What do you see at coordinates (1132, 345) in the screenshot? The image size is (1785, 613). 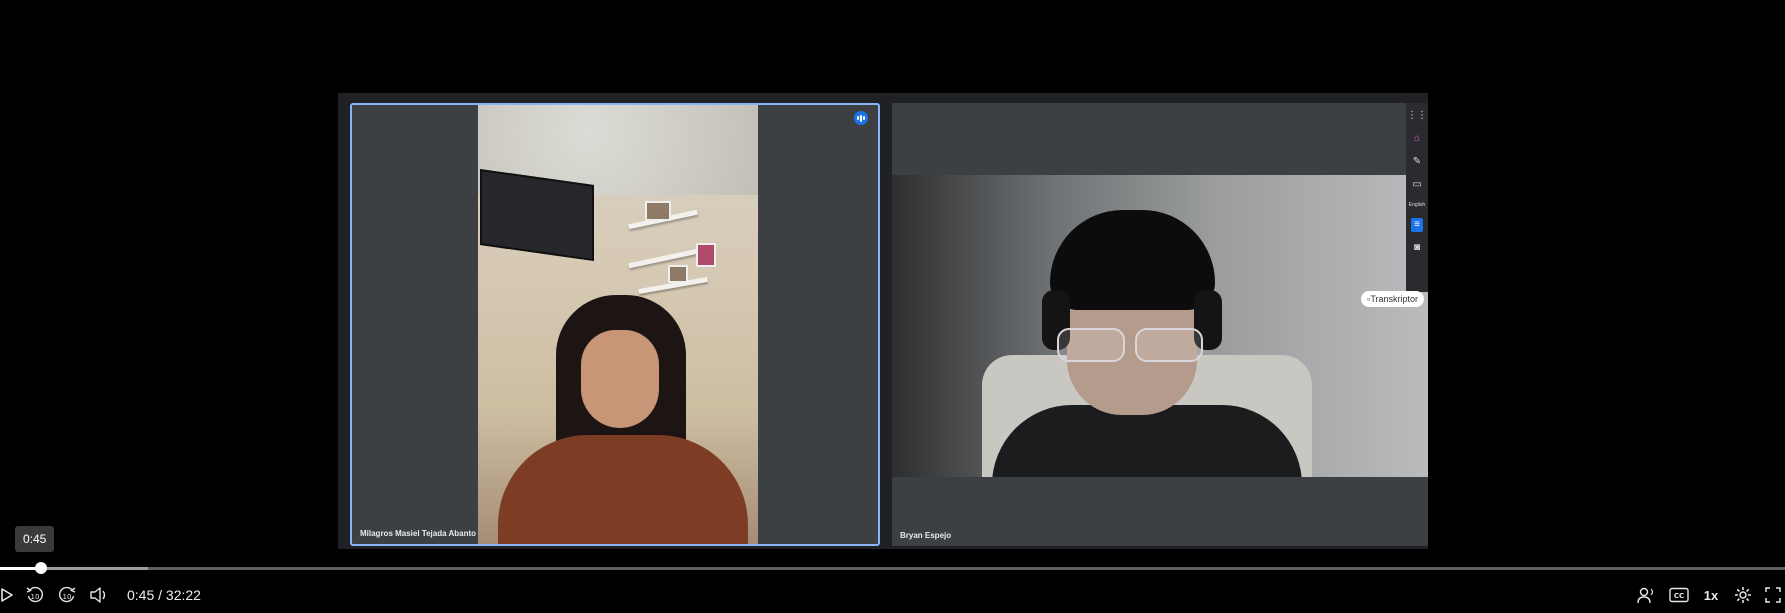 I see `glasses` at bounding box center [1132, 345].